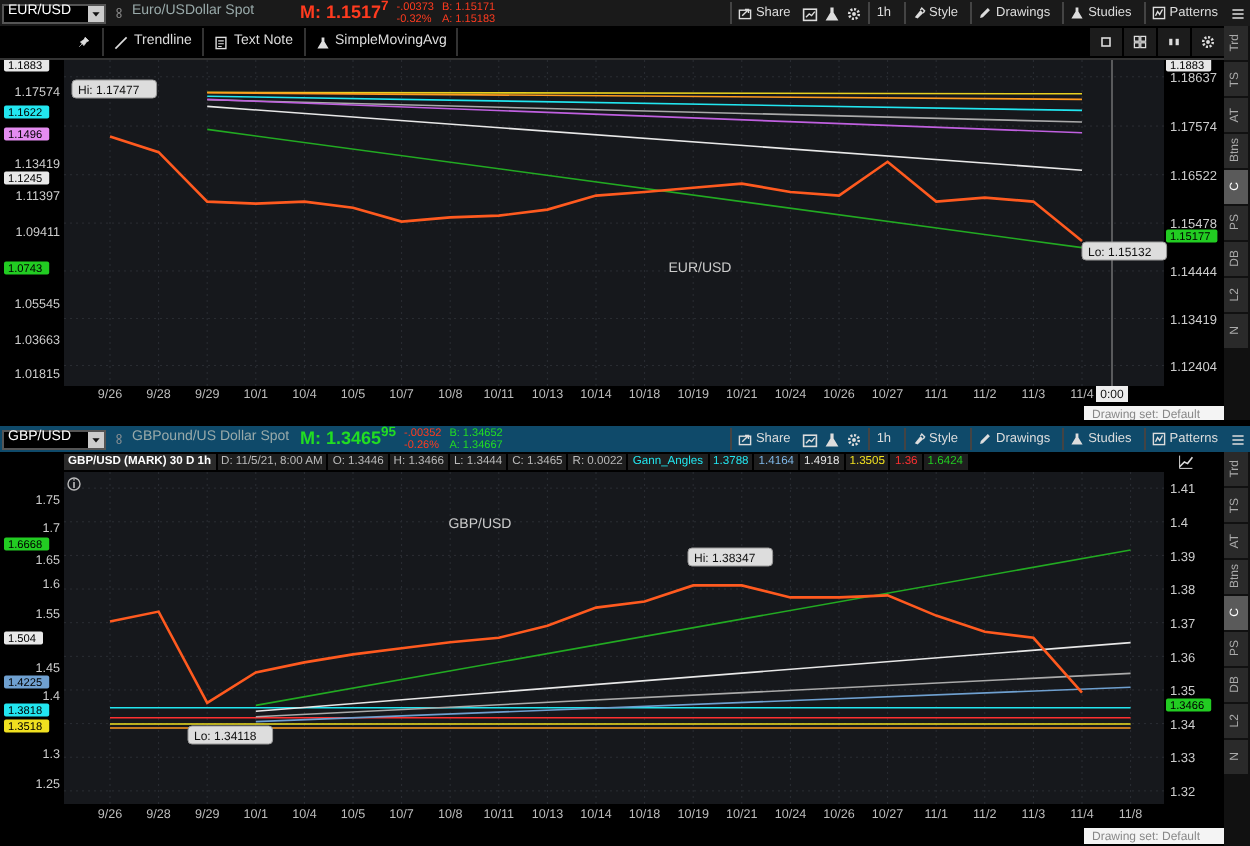 The width and height of the screenshot is (1250, 846). Describe the element at coordinates (344, 13) in the screenshot. I see `mark-price: M: 1.1517$^{7}$` at that location.